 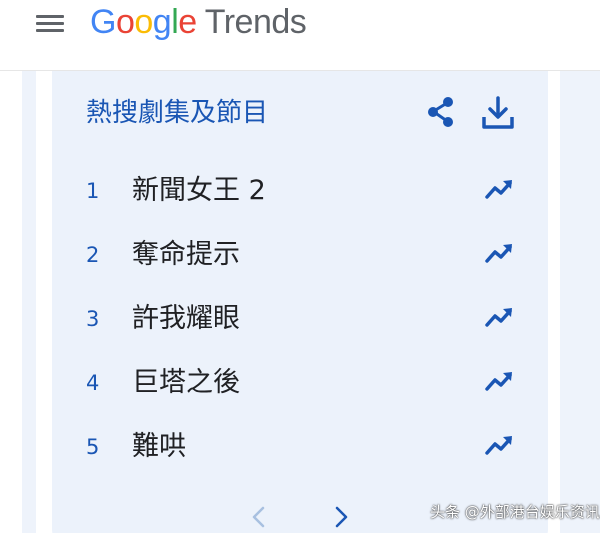 I want to click on show-name: 許我耀眼, so click(x=186, y=319).